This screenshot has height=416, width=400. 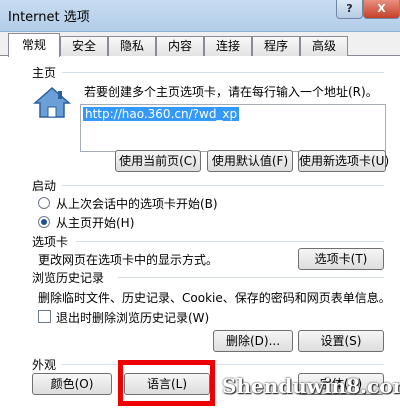 I want to click on house-icon, so click(x=52, y=102).